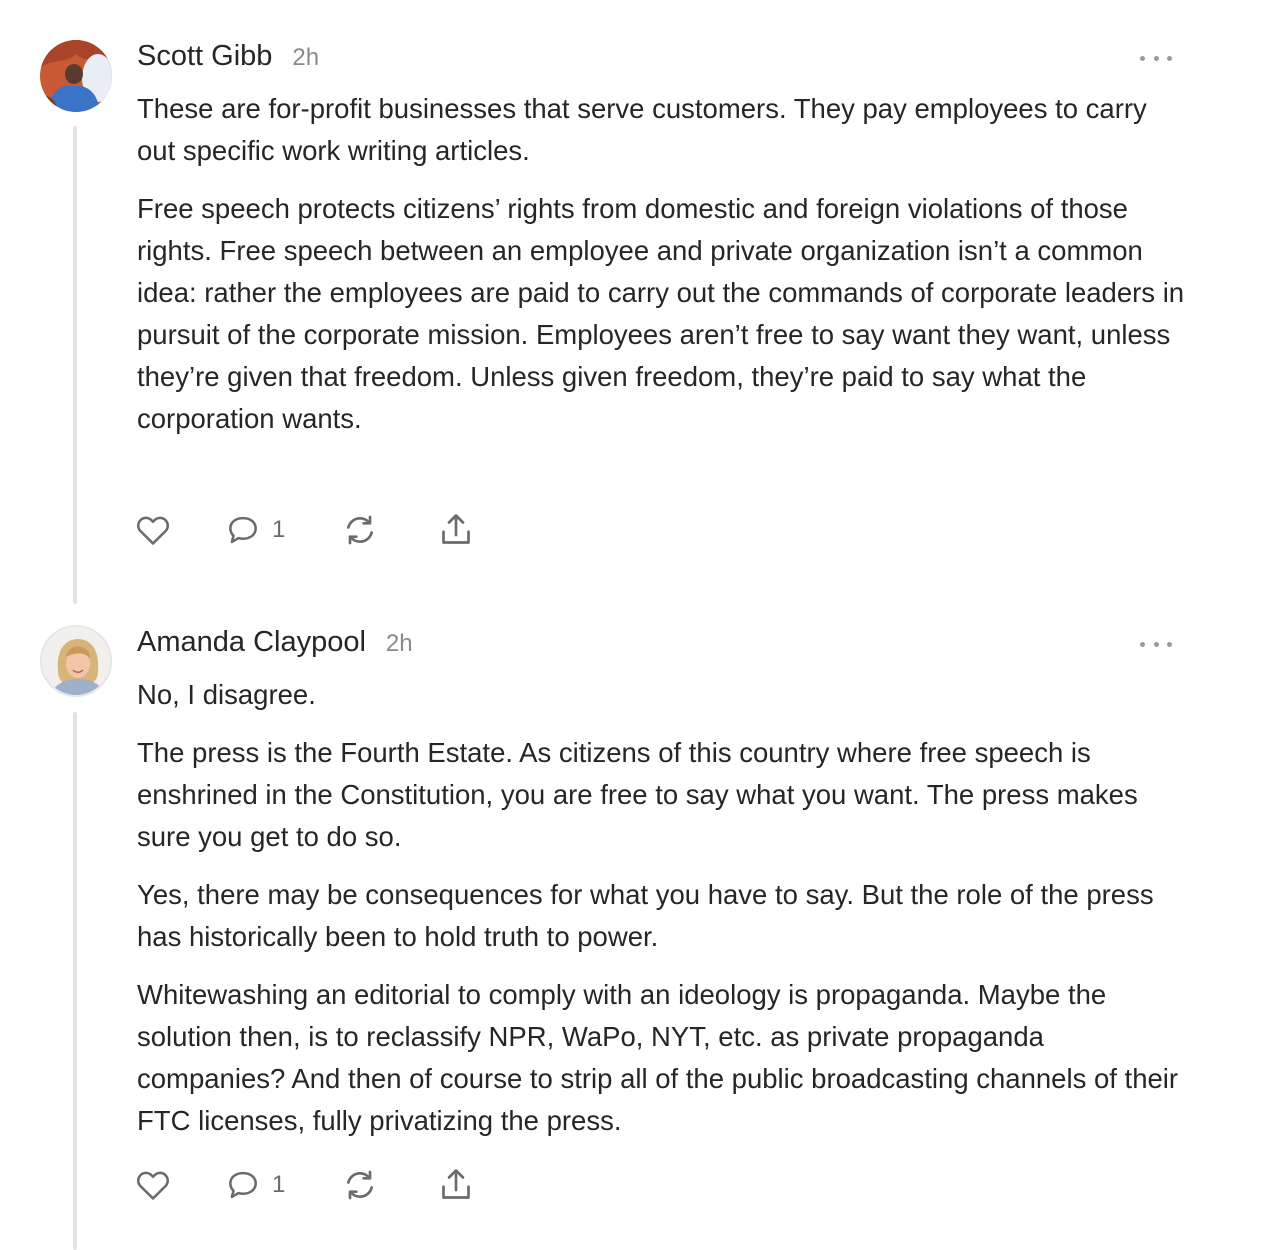  I want to click on comment-paragraph: No, I disagree., so click(226, 694).